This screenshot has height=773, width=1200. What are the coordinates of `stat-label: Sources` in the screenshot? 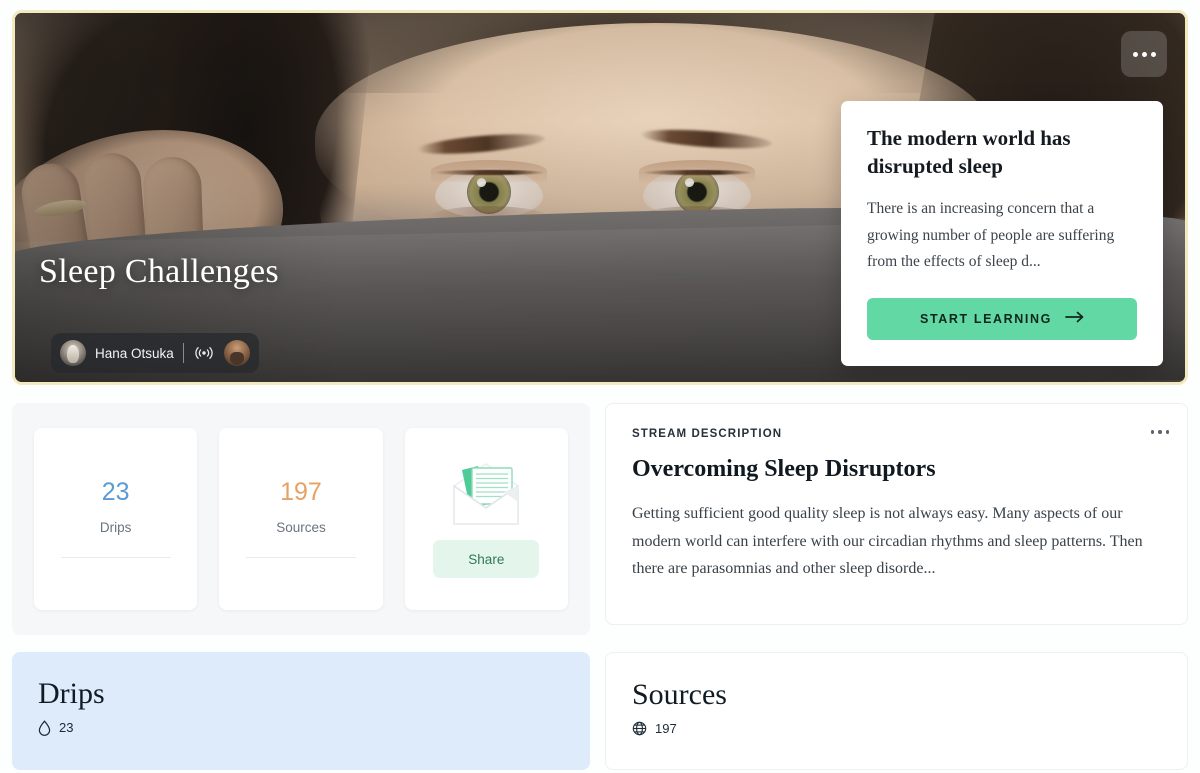 It's located at (301, 527).